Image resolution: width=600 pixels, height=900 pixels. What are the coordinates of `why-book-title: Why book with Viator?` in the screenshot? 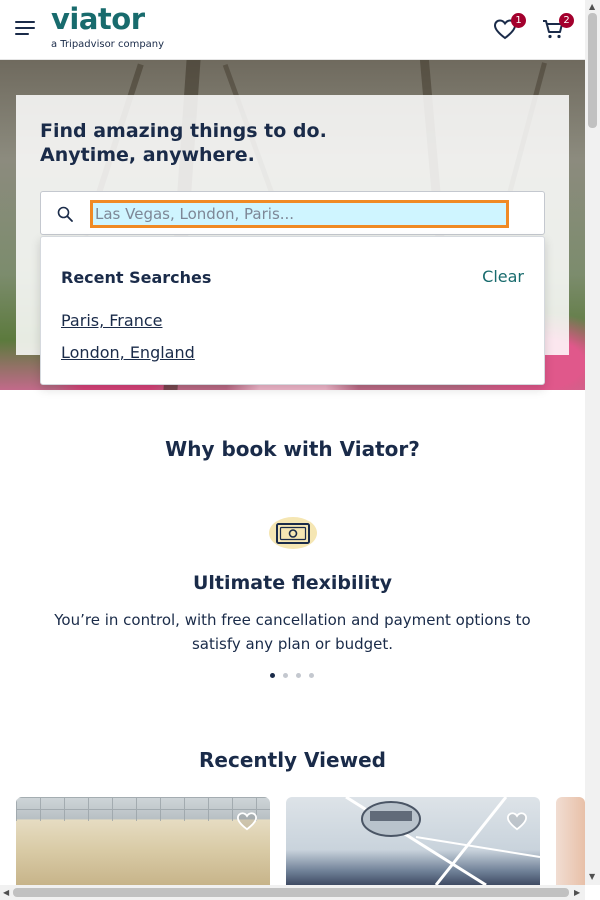 It's located at (292, 449).